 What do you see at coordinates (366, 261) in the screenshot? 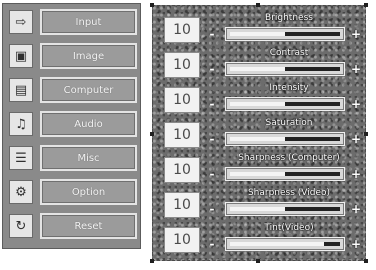
I see `resize-handle-bottom-right` at bounding box center [366, 261].